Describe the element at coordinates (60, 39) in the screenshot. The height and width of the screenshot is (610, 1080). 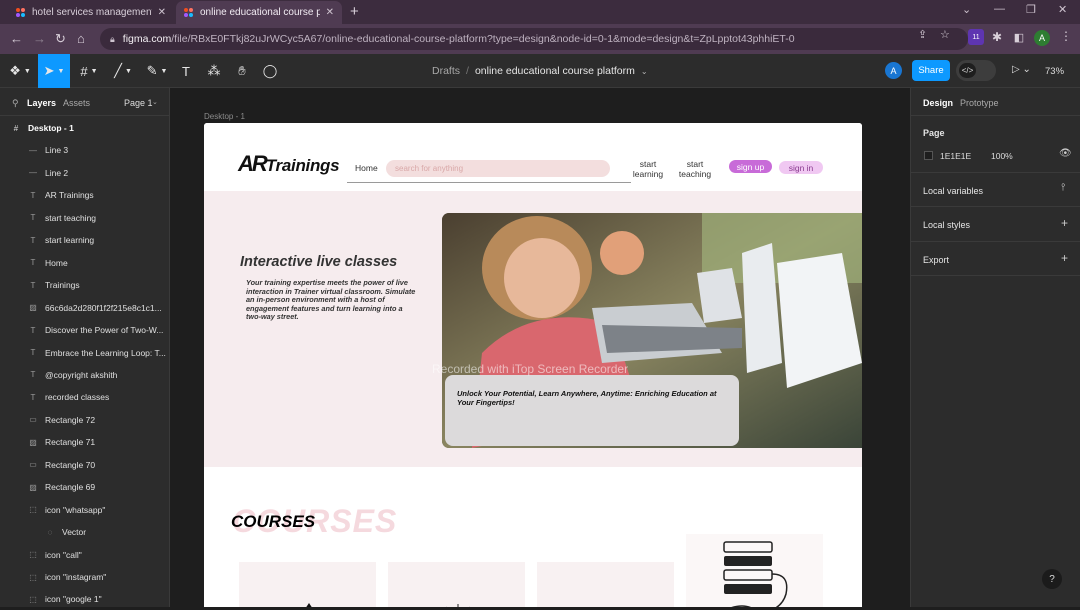
I see `reload-icon: ↻` at that location.